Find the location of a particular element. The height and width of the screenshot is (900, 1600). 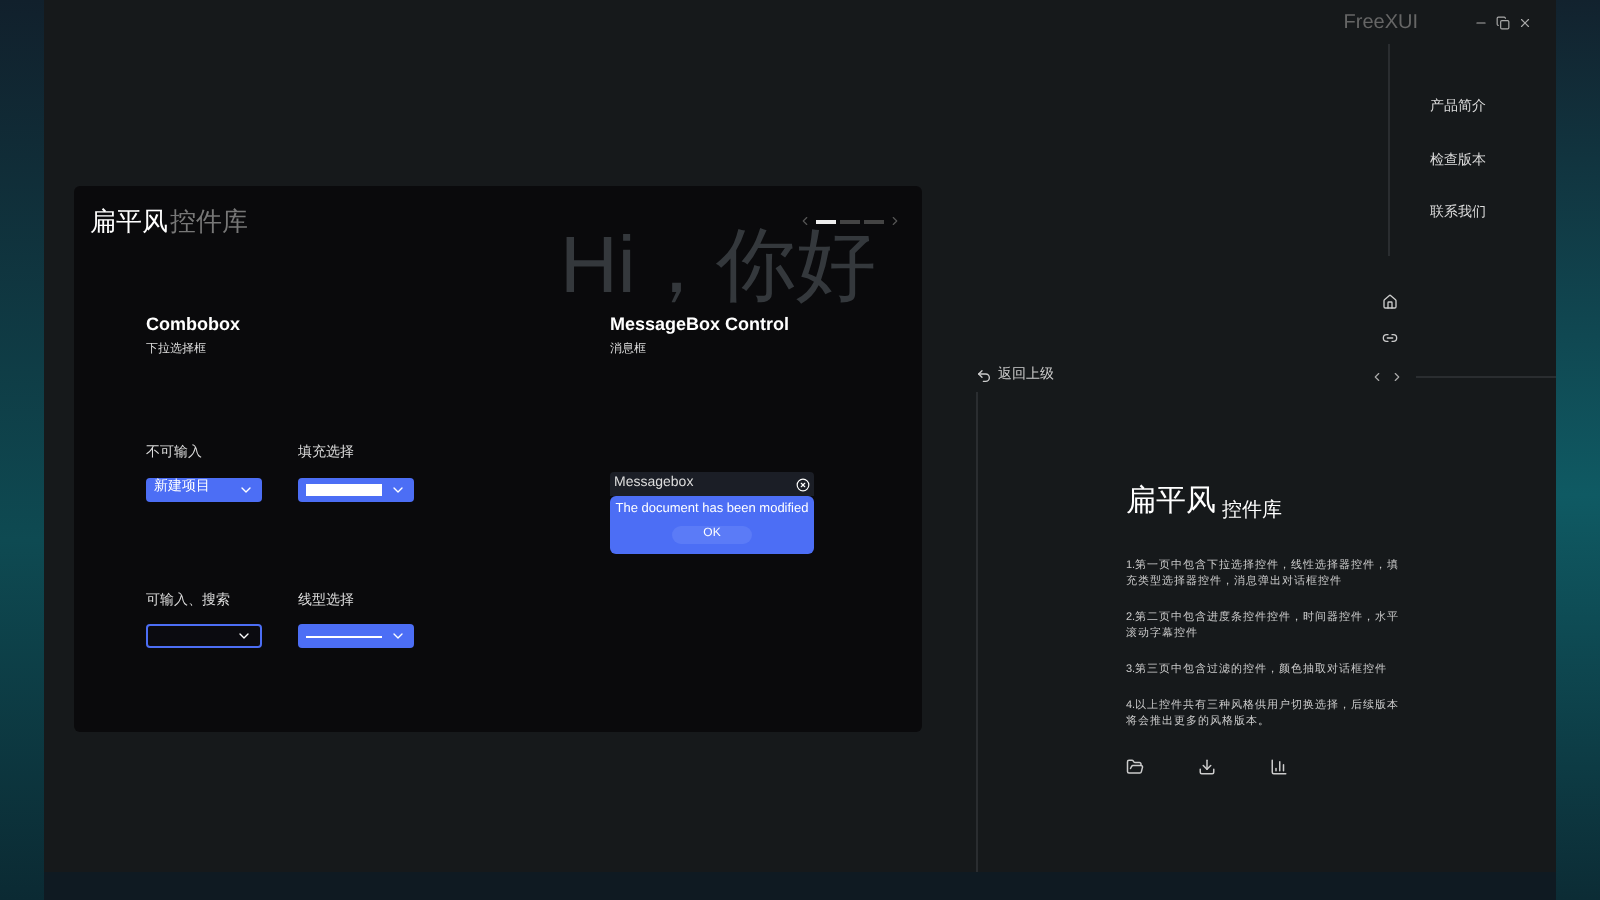

combobox is located at coordinates (356, 489).